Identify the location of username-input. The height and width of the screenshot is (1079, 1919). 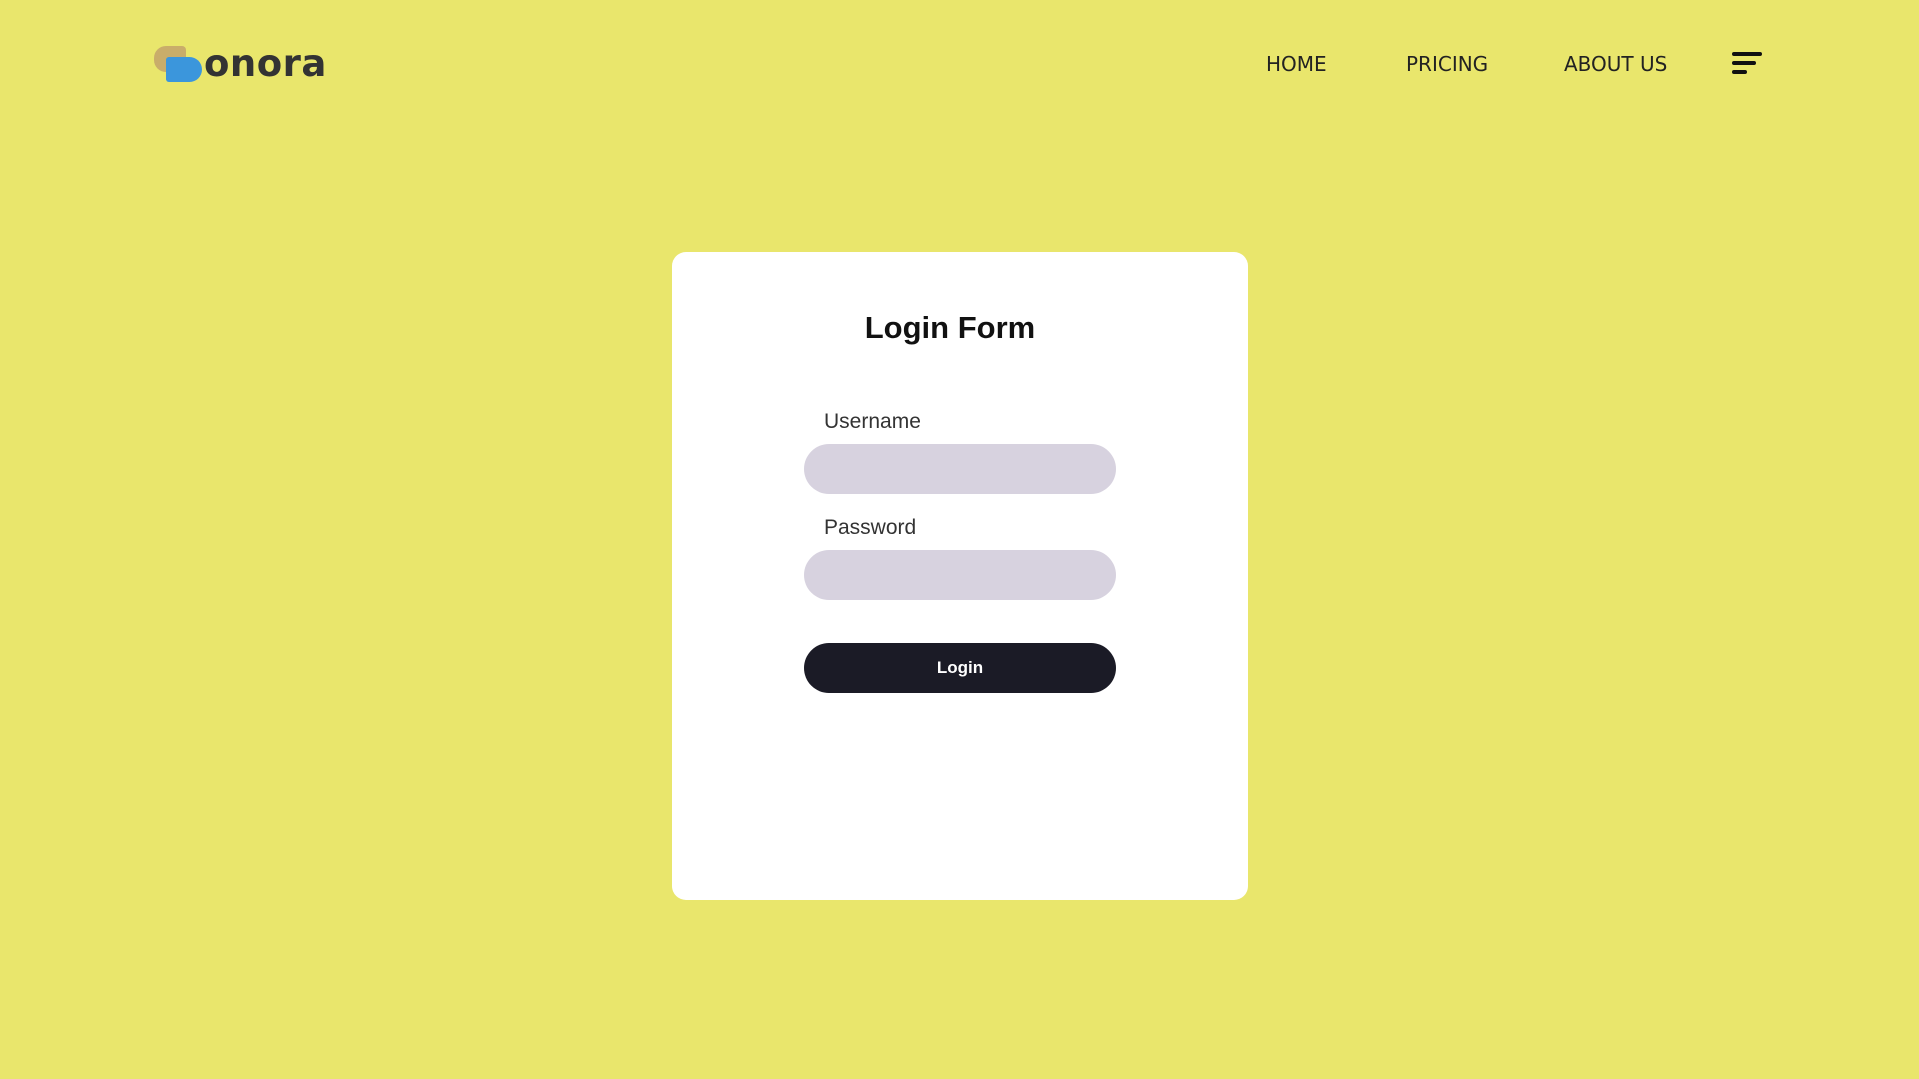
(960, 469).